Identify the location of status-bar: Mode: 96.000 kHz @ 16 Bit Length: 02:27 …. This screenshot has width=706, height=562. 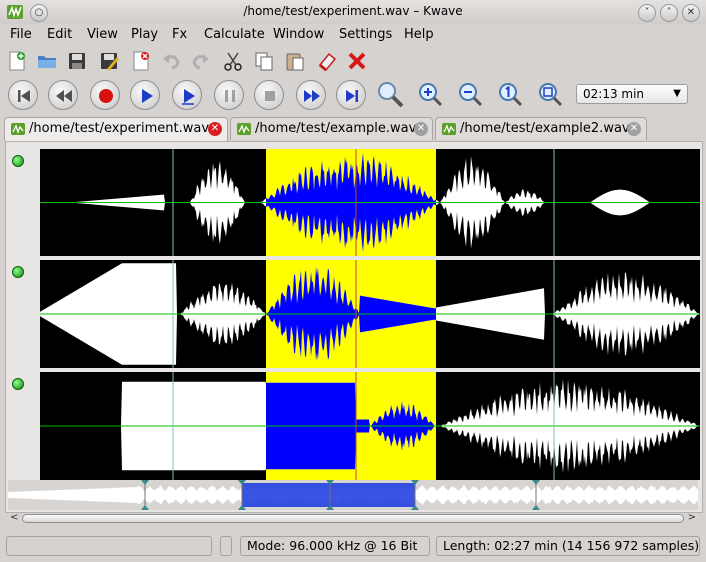
(353, 547).